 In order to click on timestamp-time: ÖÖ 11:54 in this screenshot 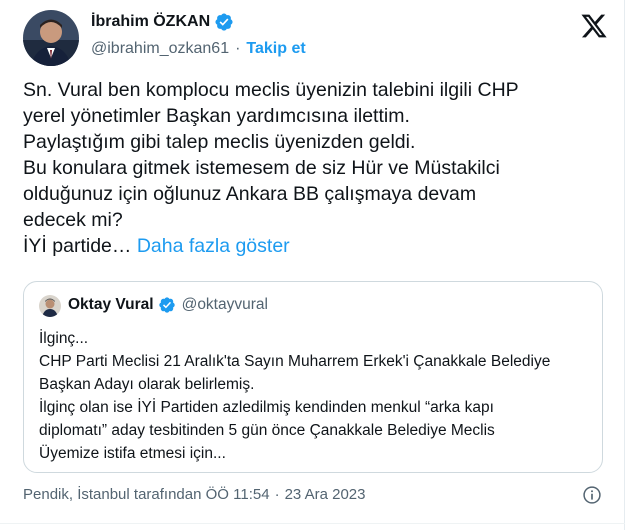, I will do `click(238, 494)`.